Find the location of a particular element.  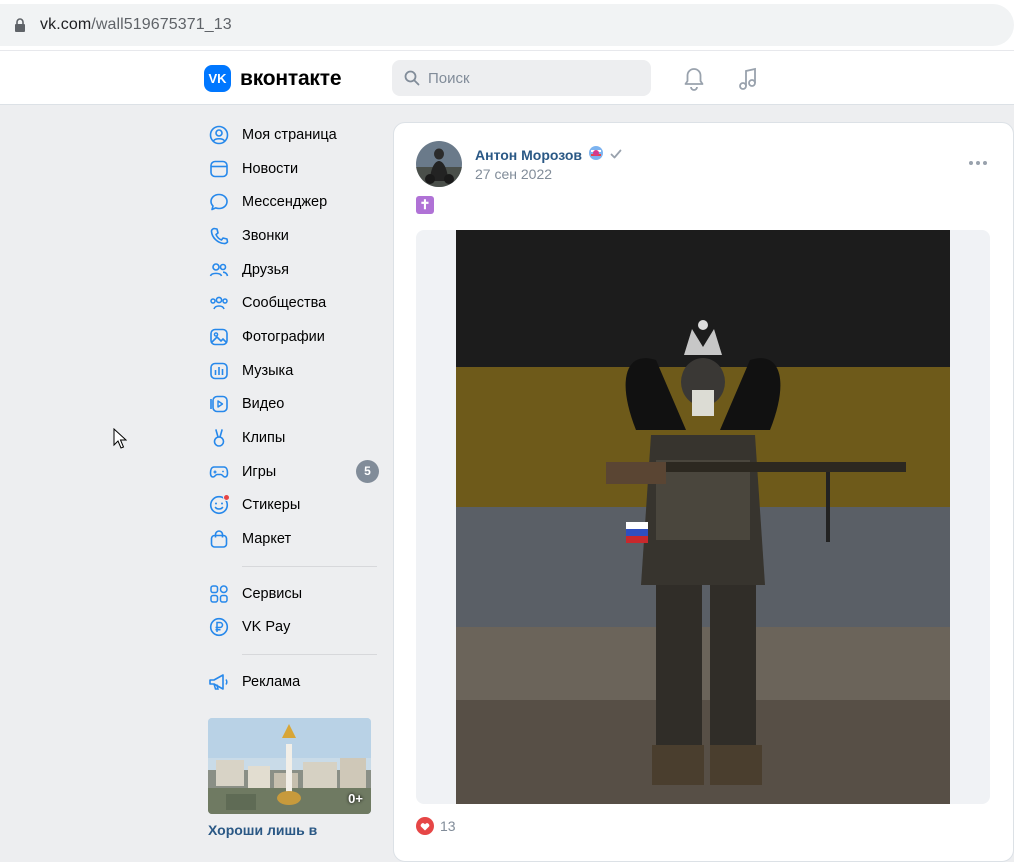

vkpay-icon is located at coordinates (219, 627).